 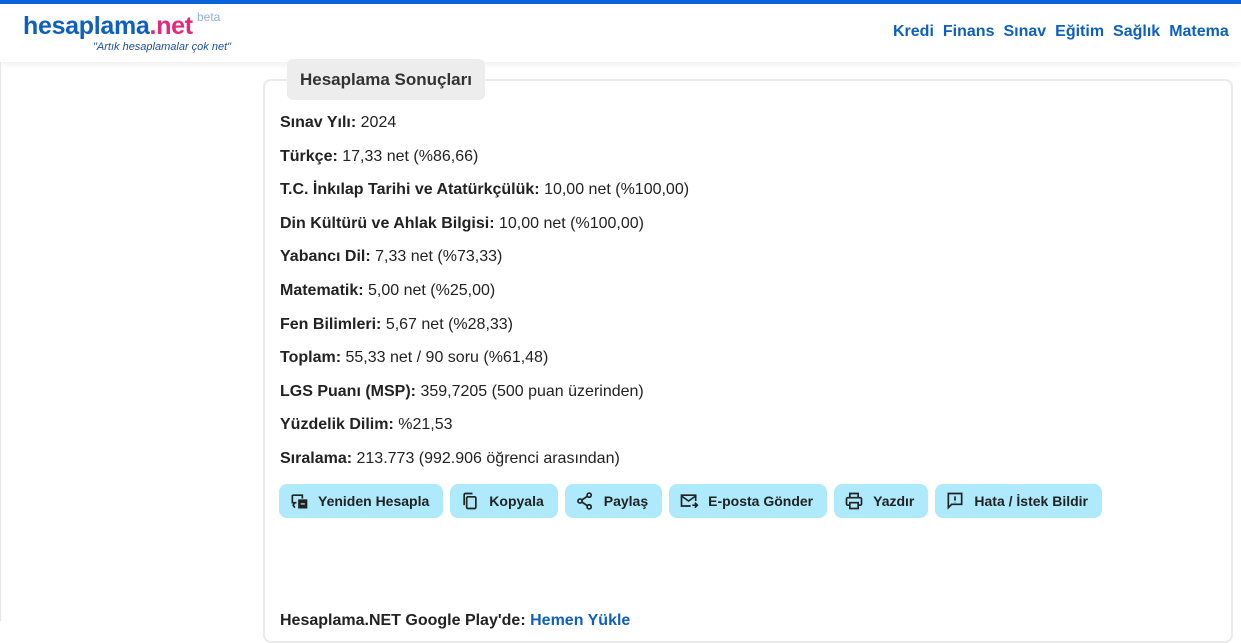 I want to click on nav-item-finans: Finans, so click(x=969, y=31).